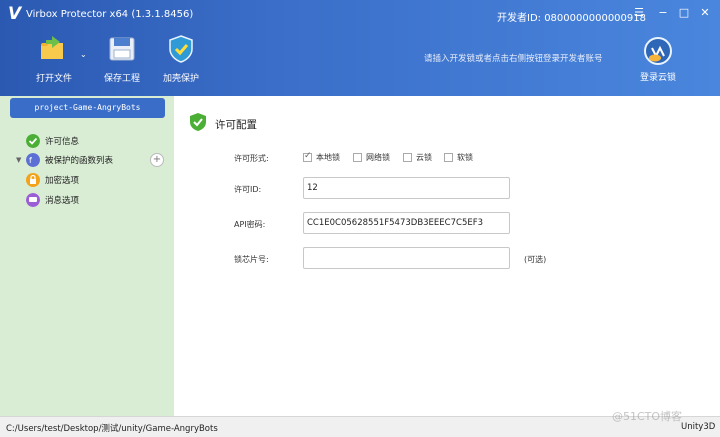  I want to click on sidebar-item-message-options: 消息选项, so click(94, 200).